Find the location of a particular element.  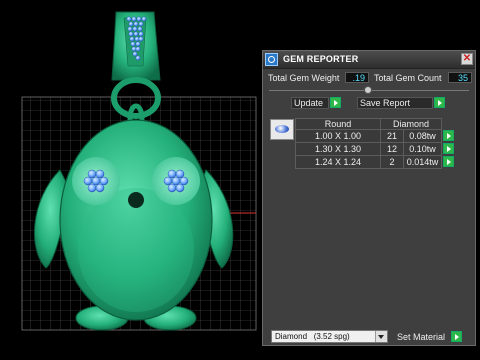

set-material-label: Set Material is located at coordinates (421, 337).